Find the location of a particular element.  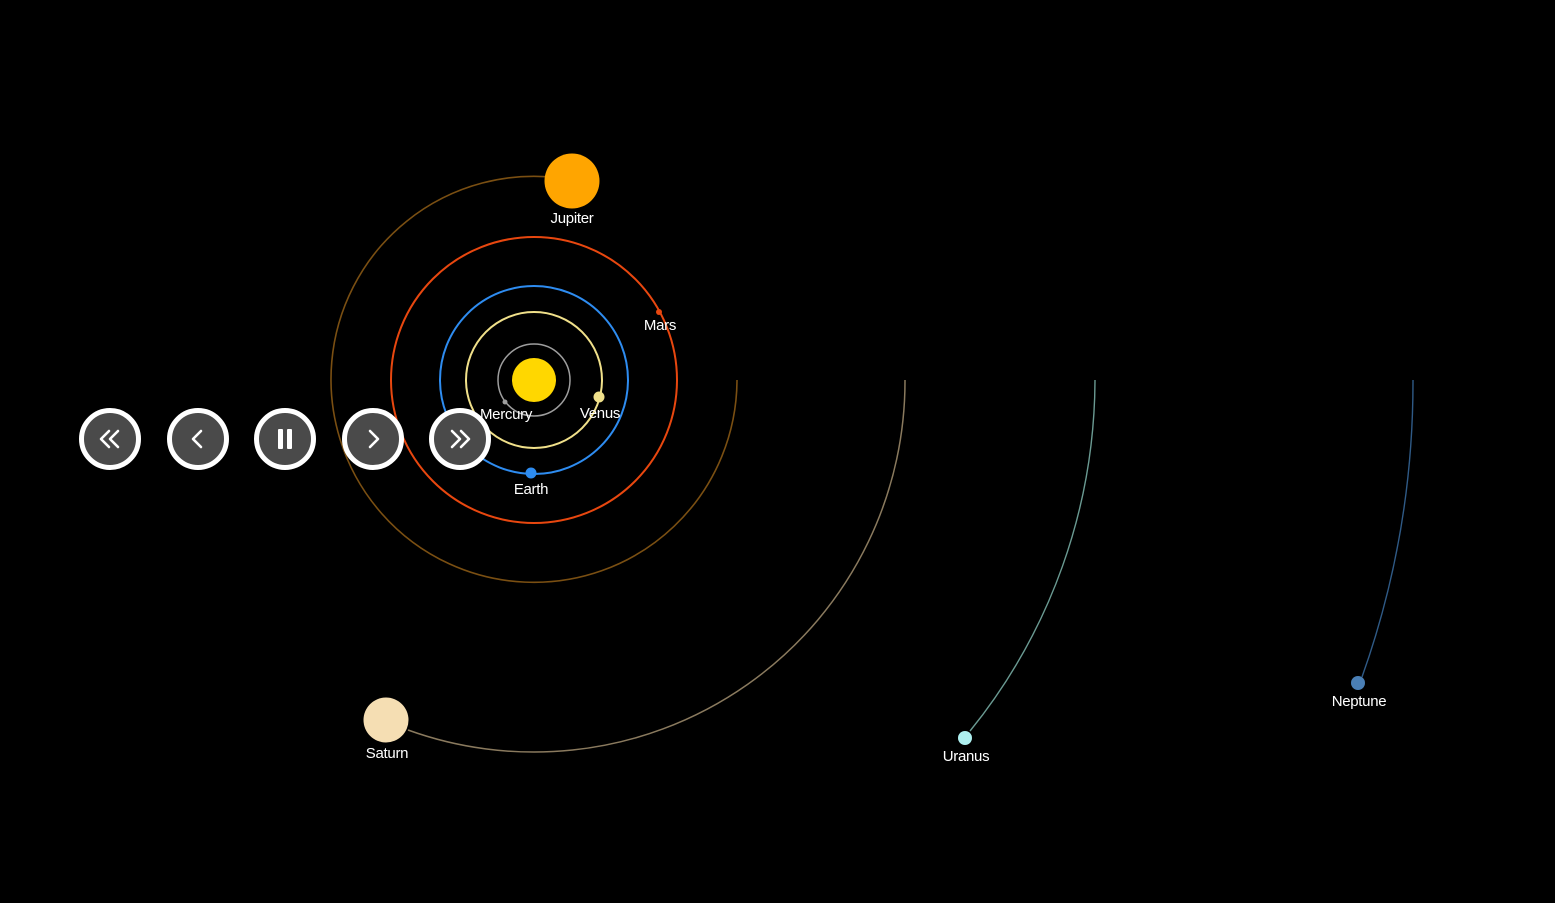

mars-label: Mars is located at coordinates (660, 325).